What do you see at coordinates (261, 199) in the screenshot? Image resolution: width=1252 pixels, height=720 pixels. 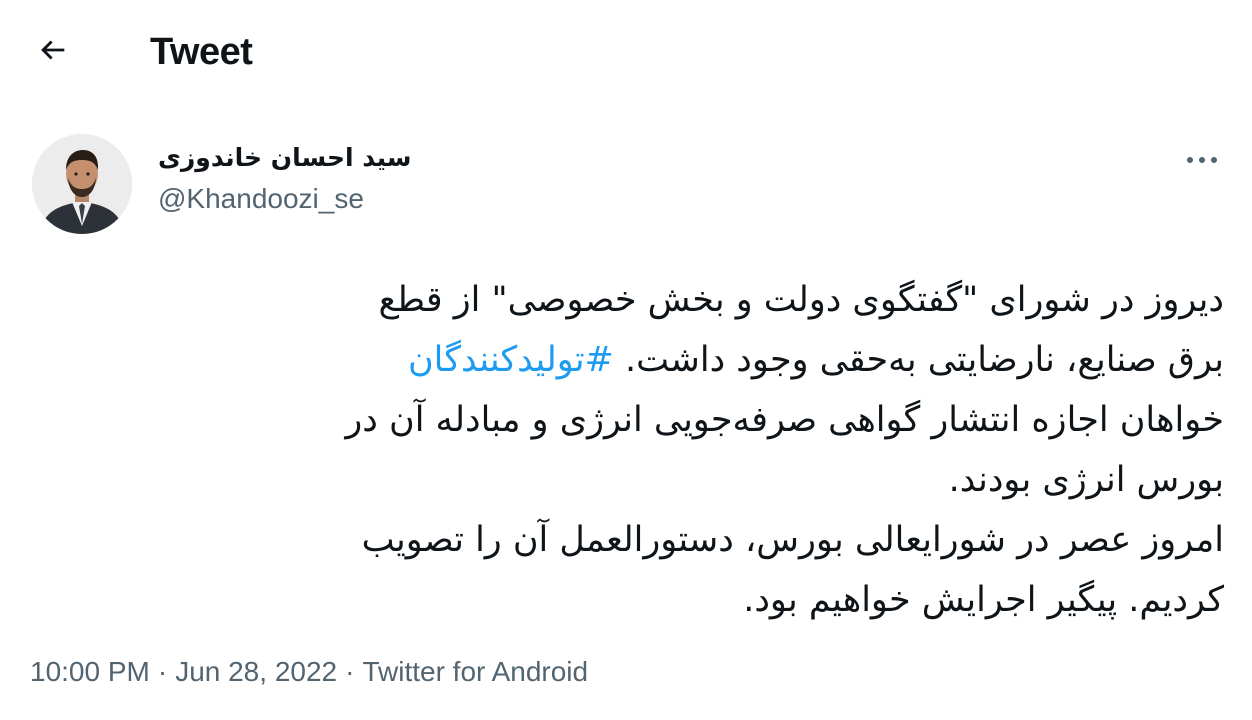 I see `author-handle: @Khandoozi_se` at bounding box center [261, 199].